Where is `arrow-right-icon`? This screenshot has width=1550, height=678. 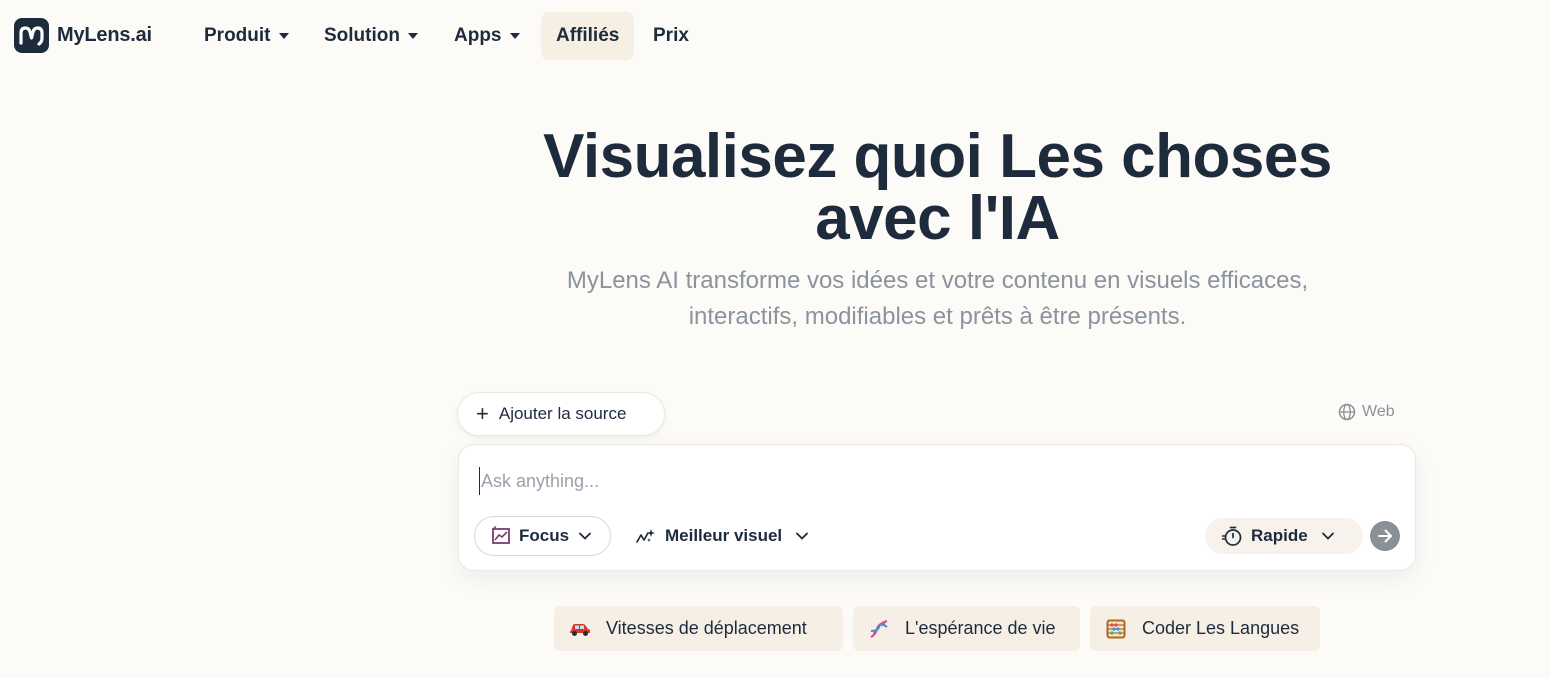 arrow-right-icon is located at coordinates (1385, 536).